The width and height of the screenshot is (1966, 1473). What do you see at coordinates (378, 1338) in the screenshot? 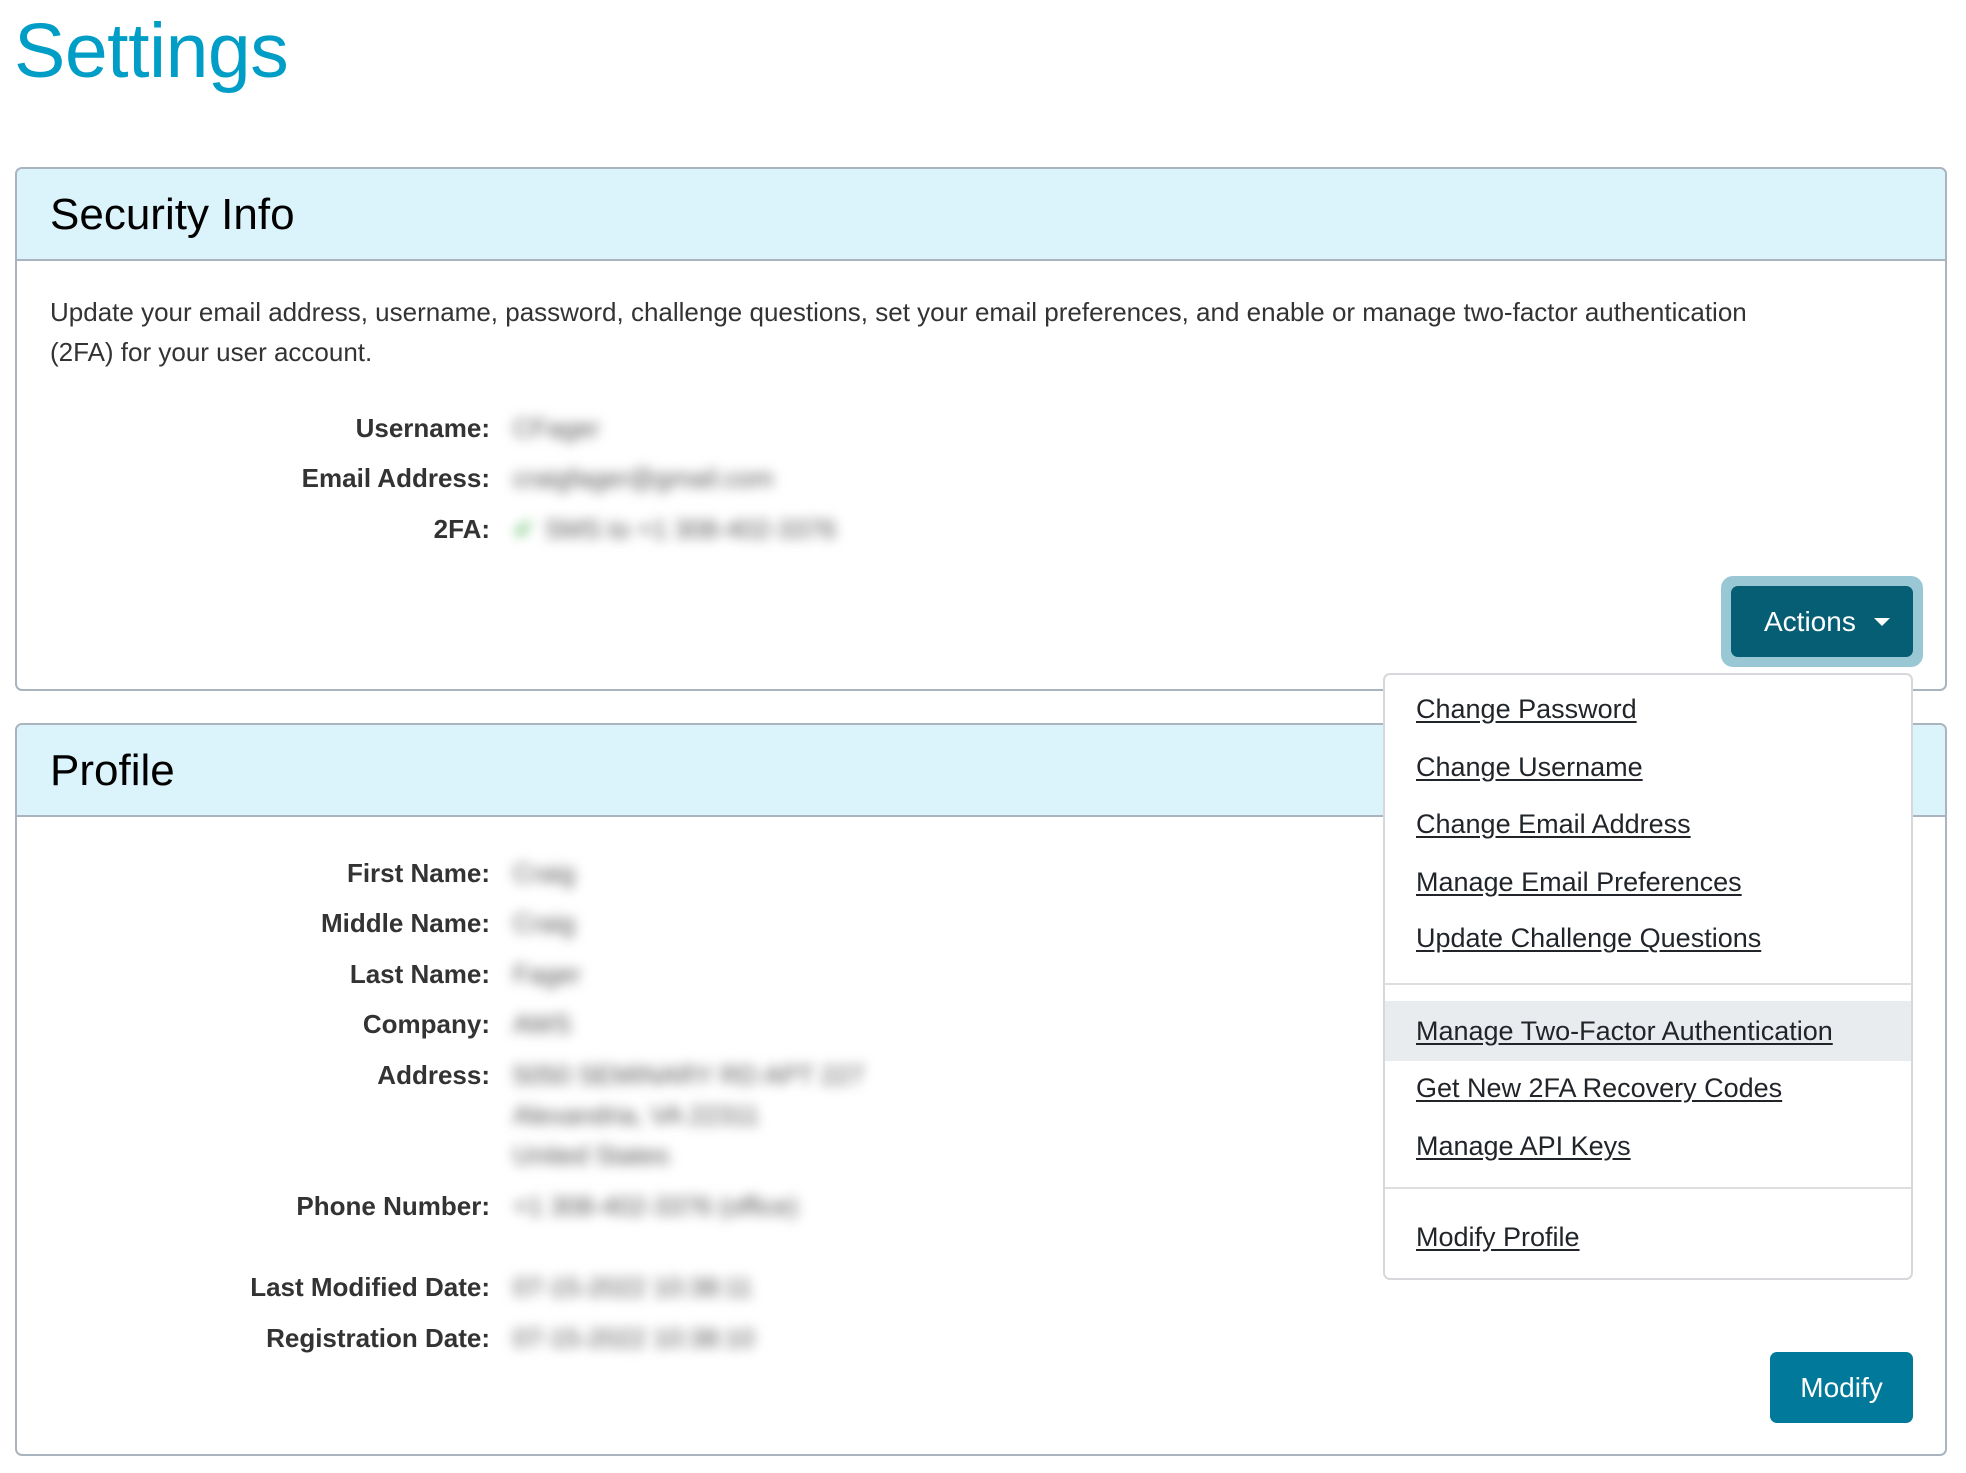
I see `registration-label: Registration Date:` at bounding box center [378, 1338].